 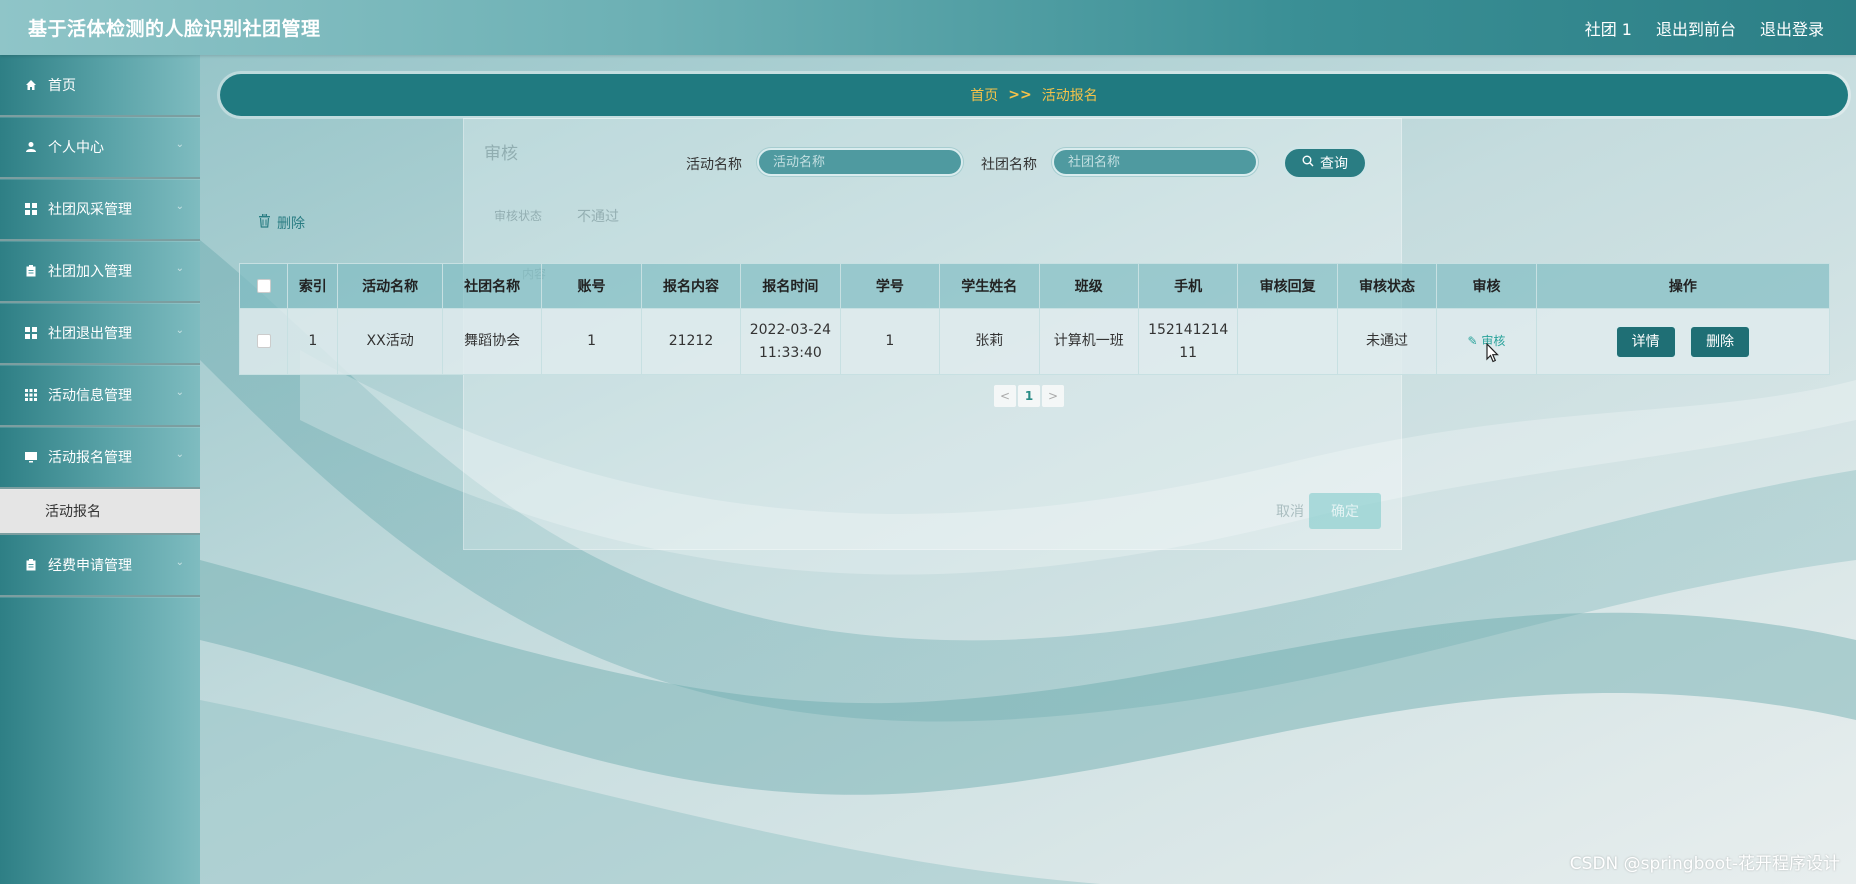 What do you see at coordinates (1188, 286) in the screenshot?
I see `column-header: 手机` at bounding box center [1188, 286].